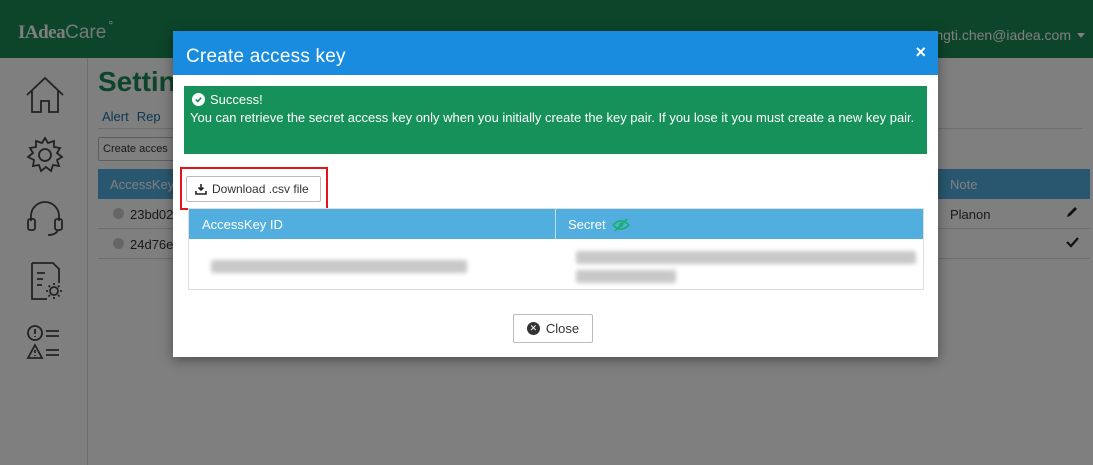 This screenshot has width=1093, height=465. What do you see at coordinates (533, 328) in the screenshot?
I see `close-circle-icon: ✕` at bounding box center [533, 328].